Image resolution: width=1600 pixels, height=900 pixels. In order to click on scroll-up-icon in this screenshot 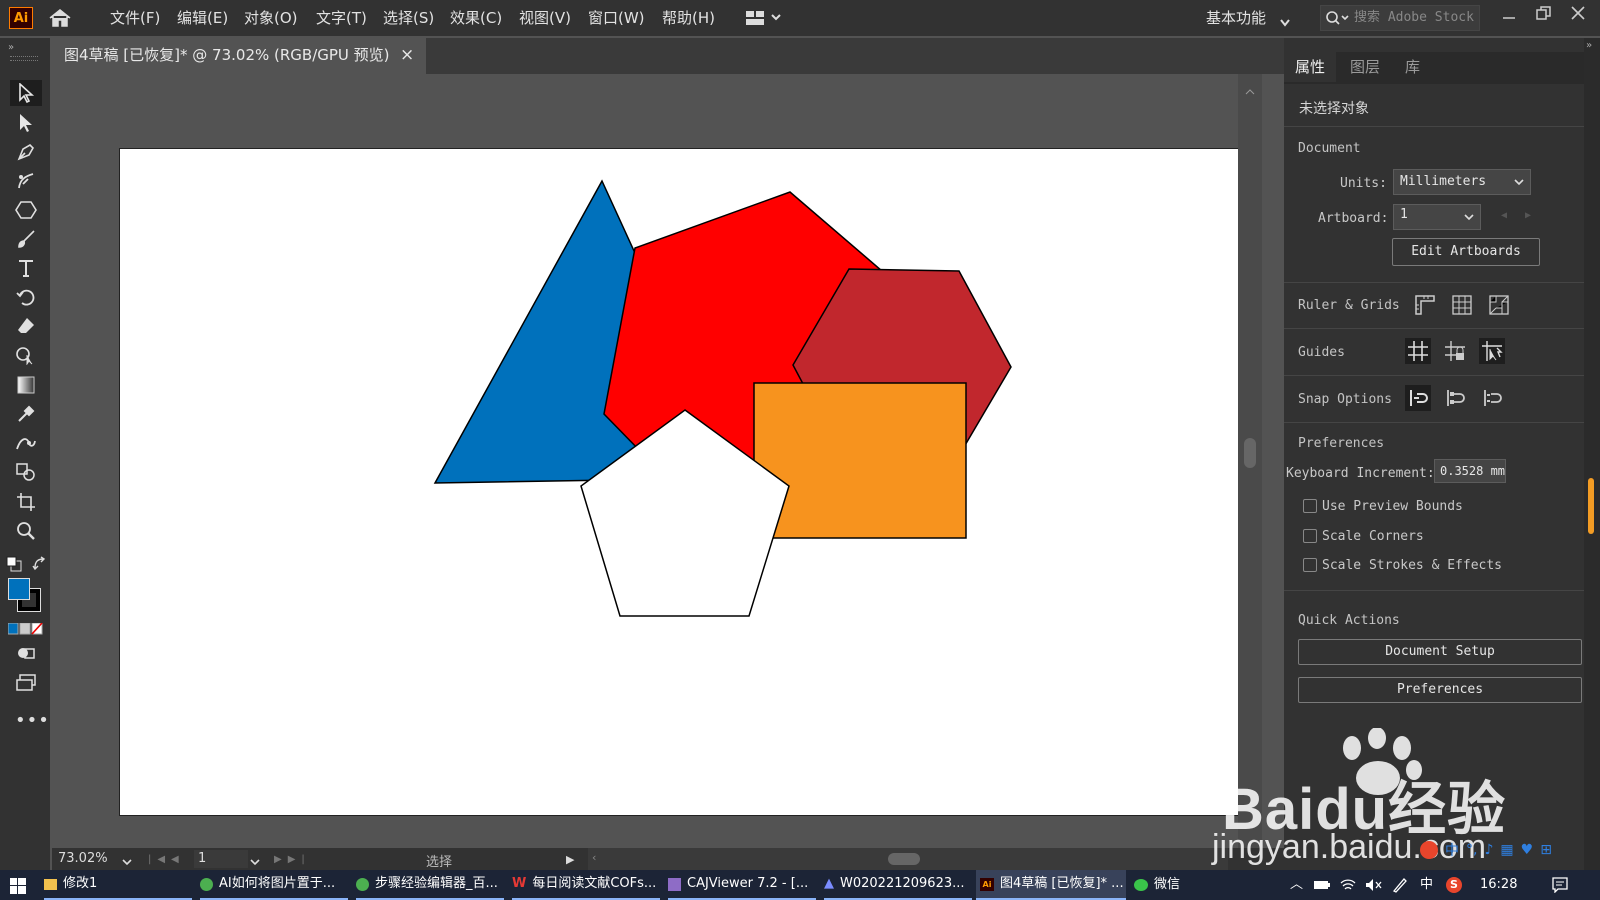, I will do `click(1250, 89)`.